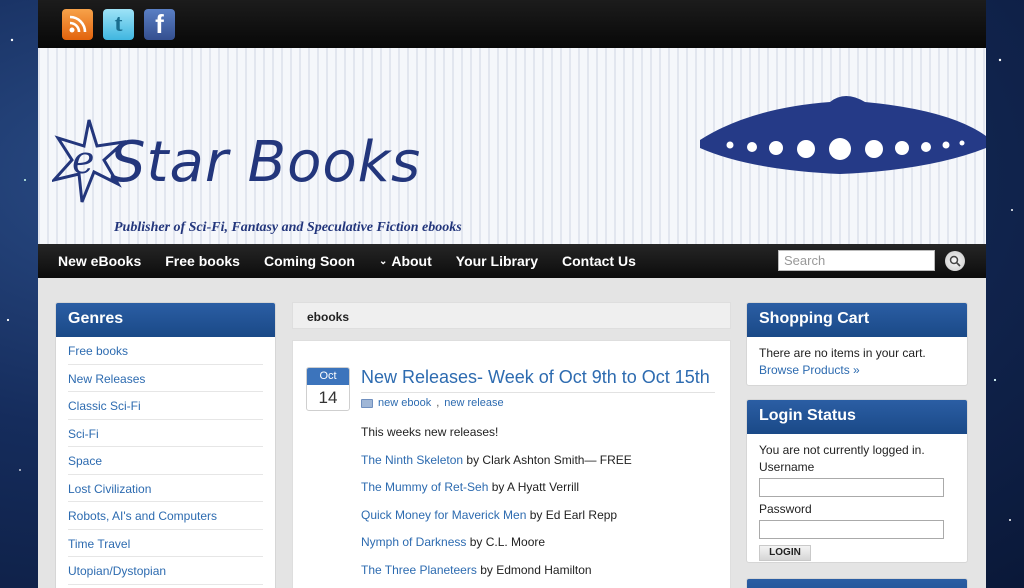 The image size is (1024, 588). What do you see at coordinates (413, 542) in the screenshot?
I see `book-link: Nymph of Darkness` at bounding box center [413, 542].